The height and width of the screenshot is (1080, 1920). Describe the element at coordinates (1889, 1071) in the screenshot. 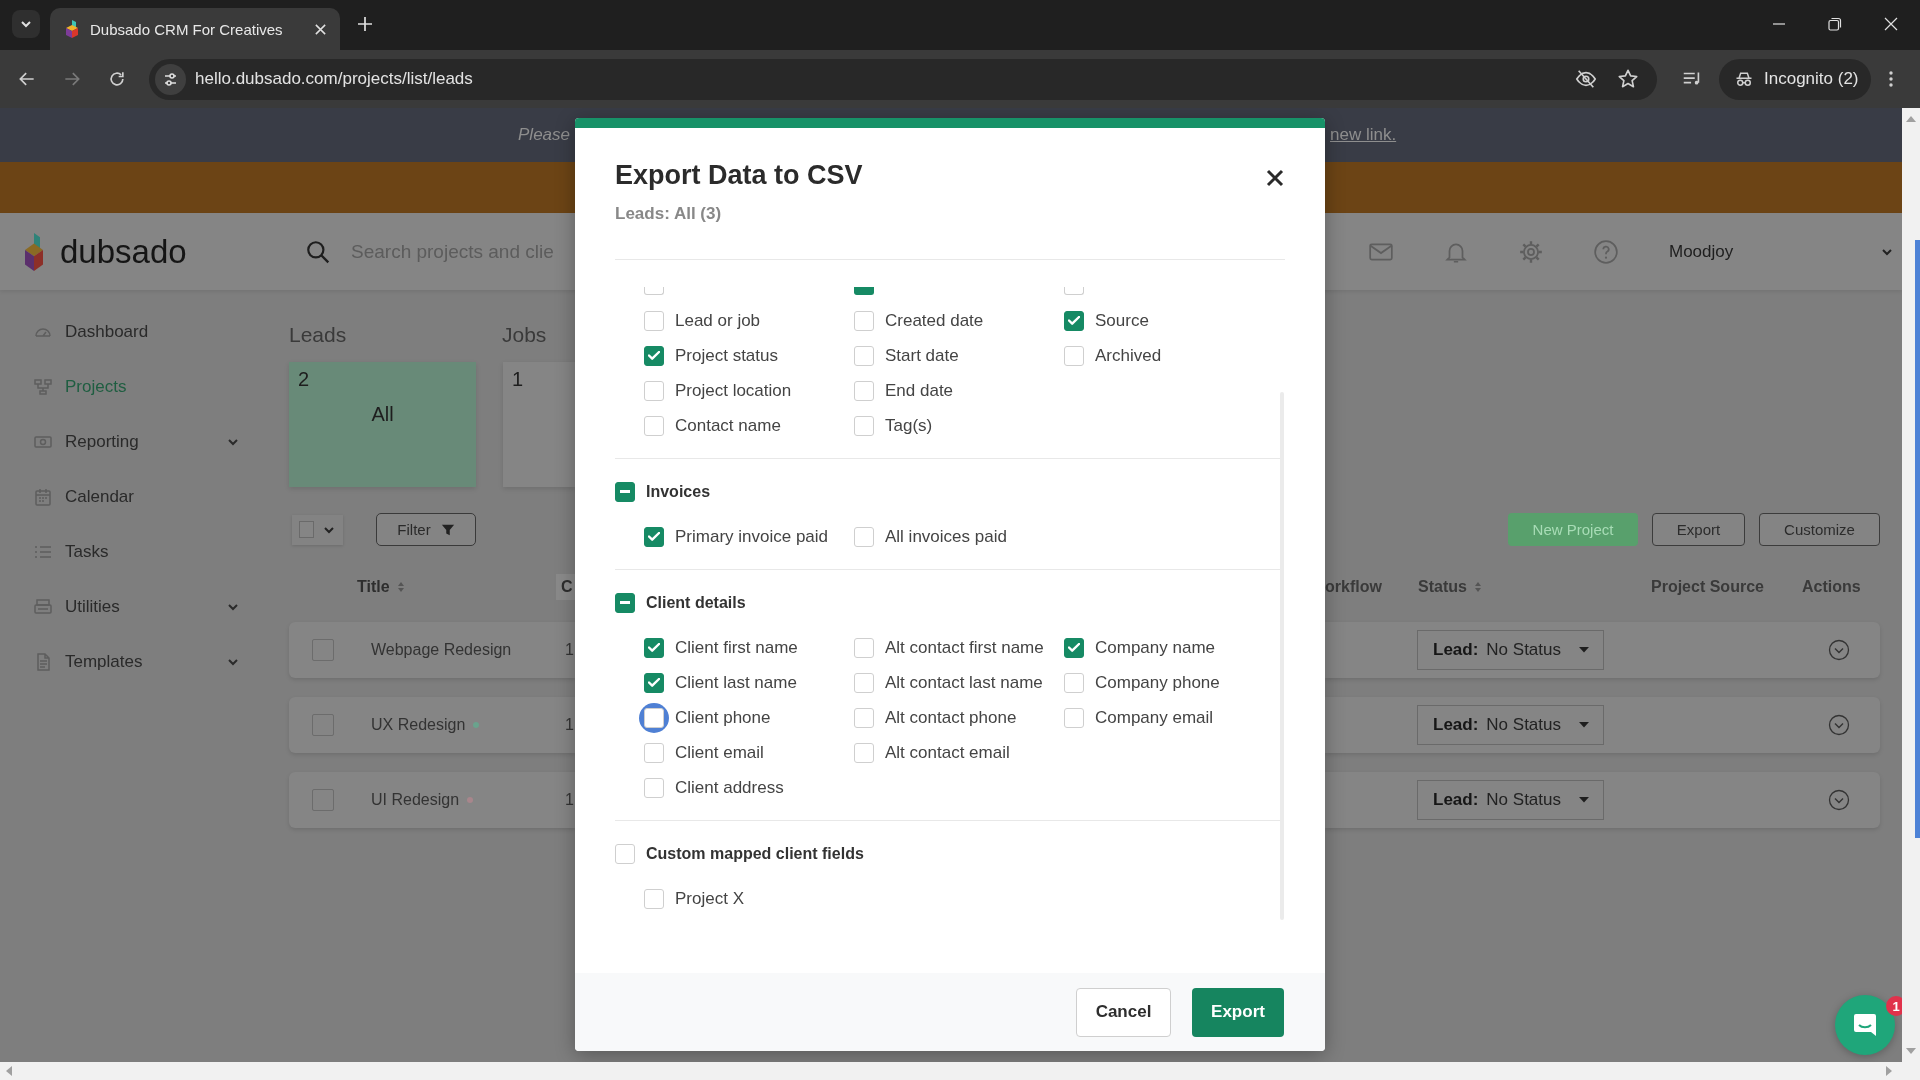

I see `scroll-right-icon` at that location.